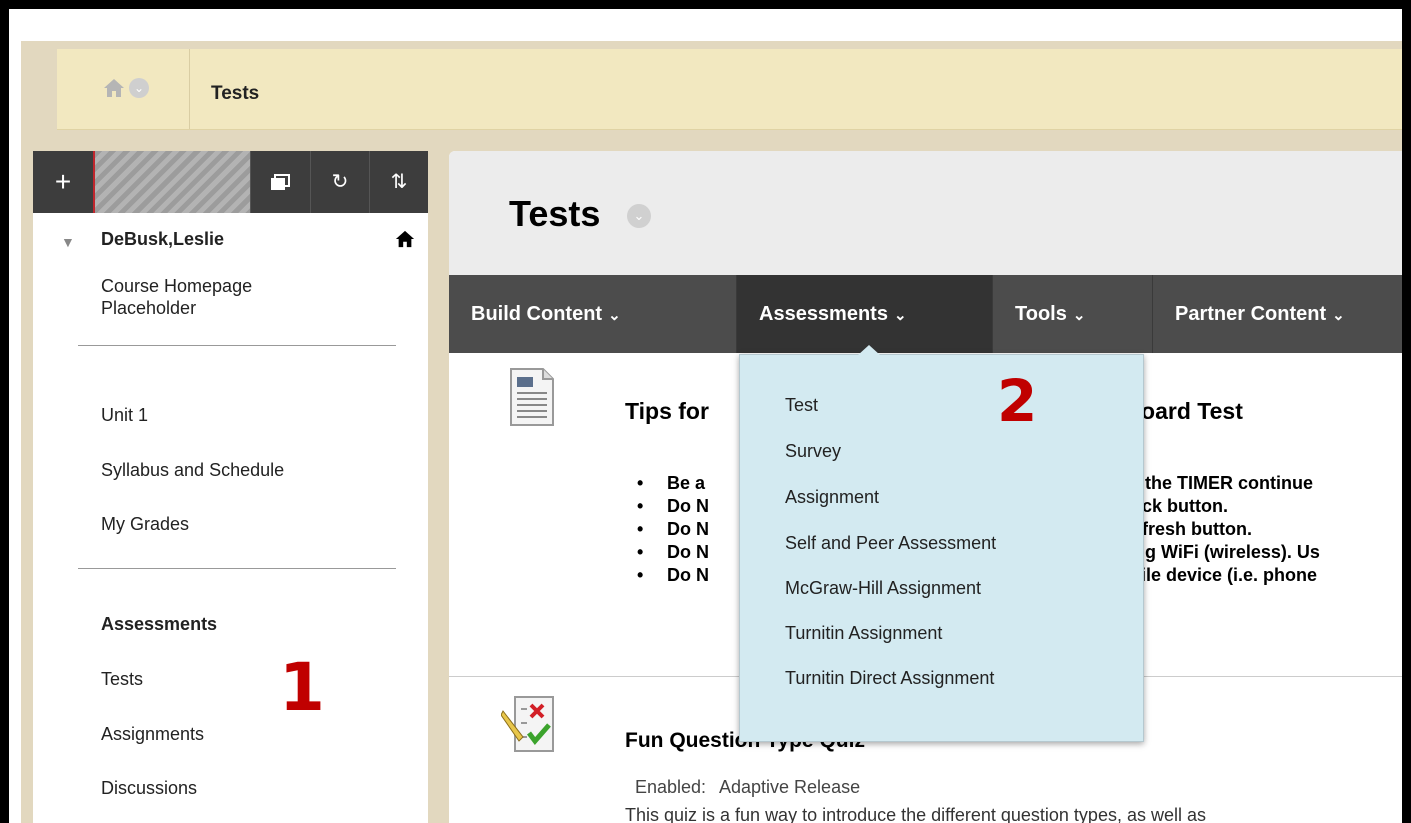 Image resolution: width=1411 pixels, height=823 pixels. Describe the element at coordinates (790, 787) in the screenshot. I see `item-meta-value: Adaptive Release` at that location.